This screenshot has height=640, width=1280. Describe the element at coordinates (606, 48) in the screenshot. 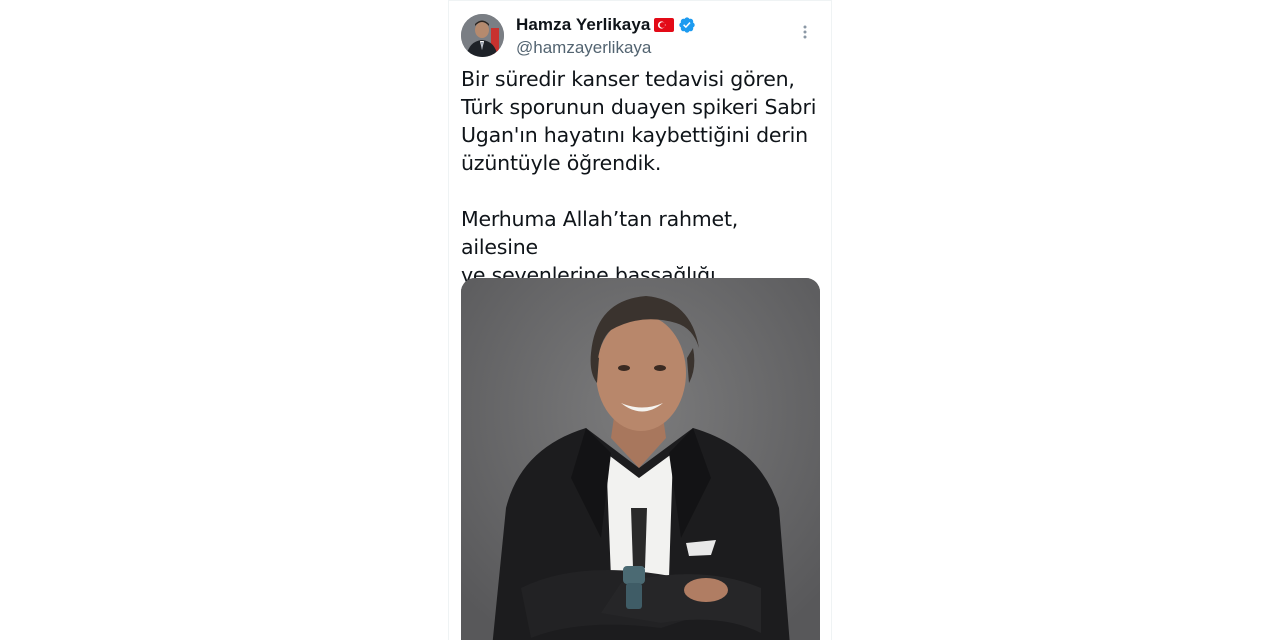

I see `author-handle: @hamzayerlikaya` at that location.